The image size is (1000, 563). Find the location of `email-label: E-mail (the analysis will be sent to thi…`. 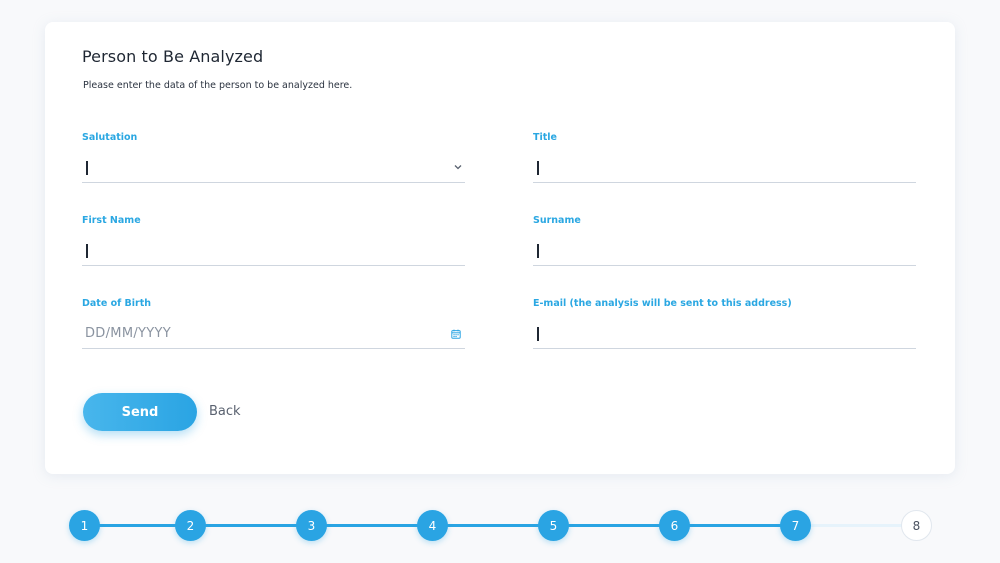

email-label: E-mail (the analysis will be sent to thi… is located at coordinates (662, 303).